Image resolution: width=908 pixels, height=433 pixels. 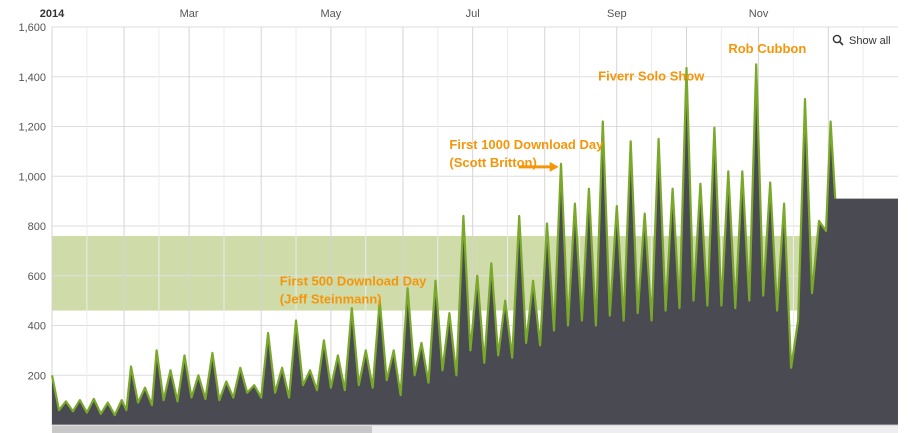 I want to click on y-tick-label: 1,000, so click(x=32, y=177).